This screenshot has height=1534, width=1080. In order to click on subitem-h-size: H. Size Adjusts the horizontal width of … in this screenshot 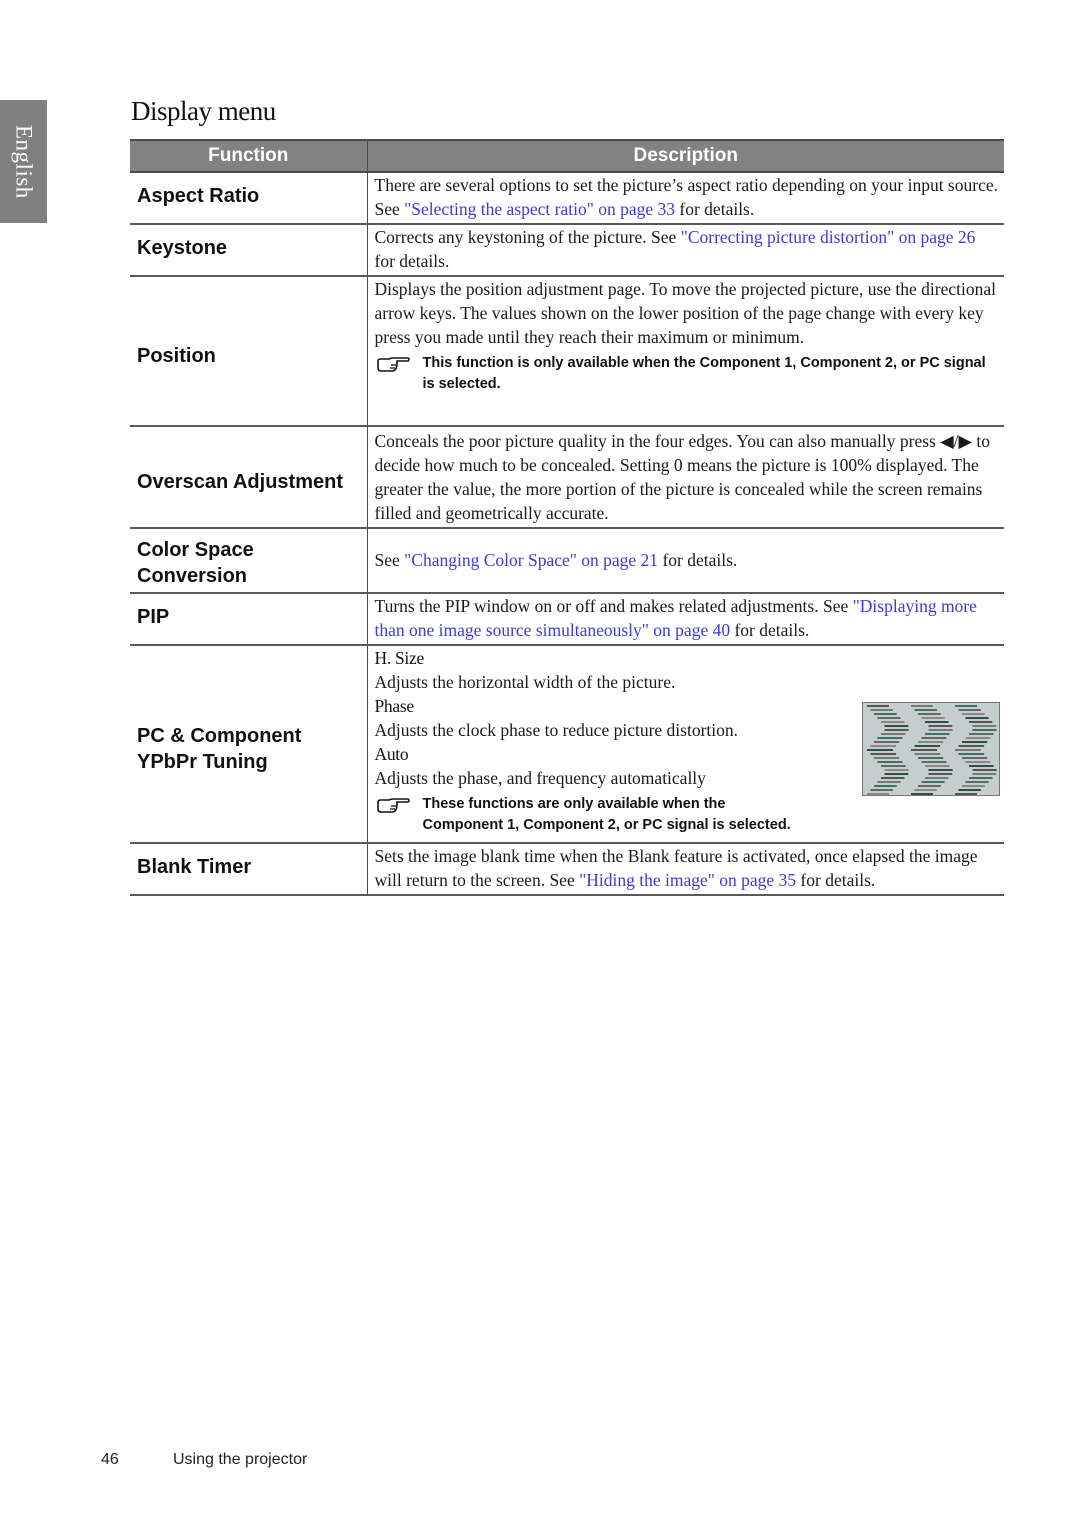, I will do `click(687, 670)`.